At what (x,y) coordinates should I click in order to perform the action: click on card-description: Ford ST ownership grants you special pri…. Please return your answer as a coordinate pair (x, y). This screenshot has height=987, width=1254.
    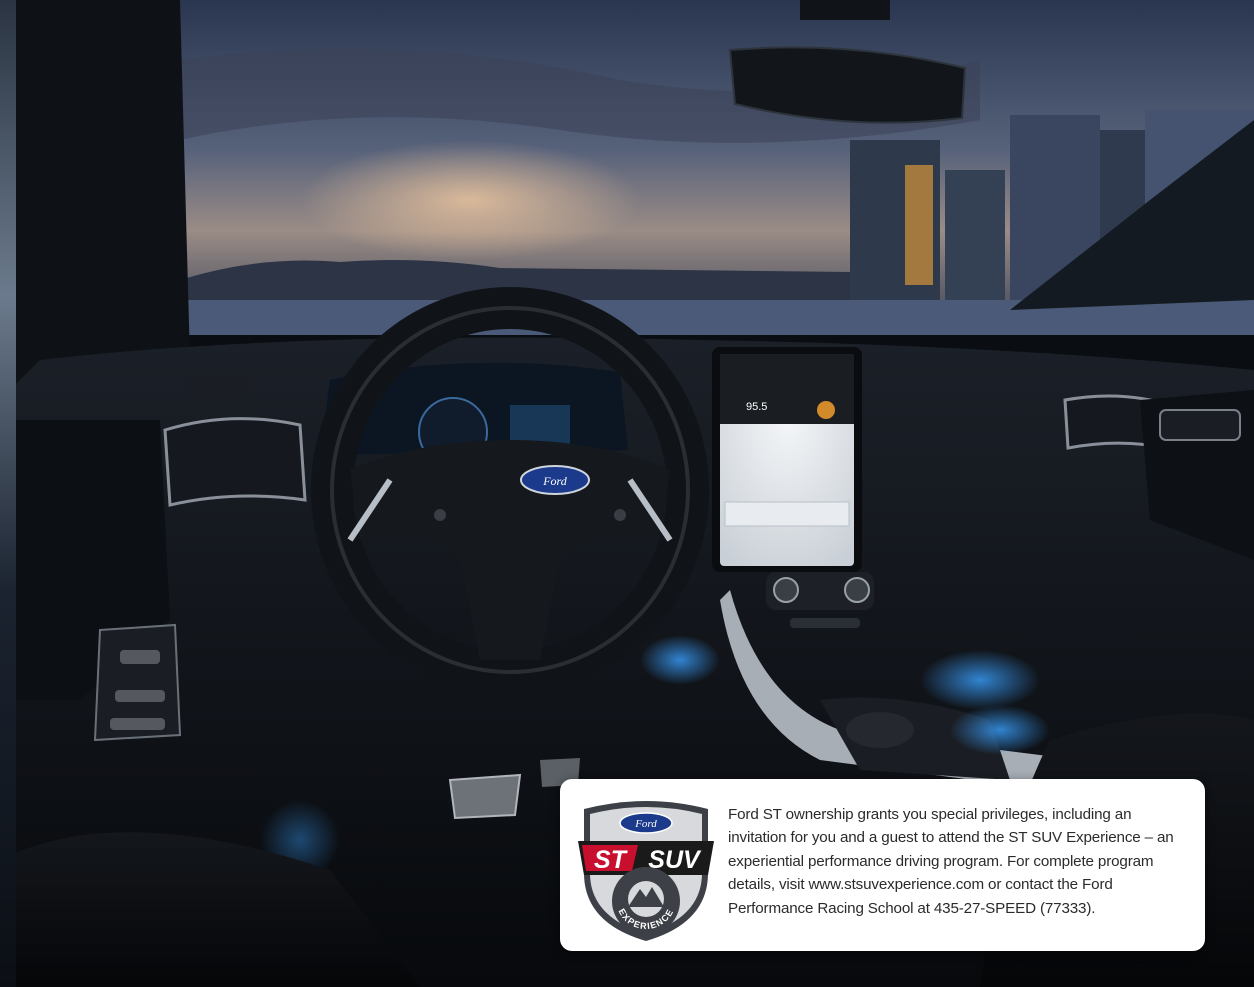
    Looking at the image, I should click on (951, 861).